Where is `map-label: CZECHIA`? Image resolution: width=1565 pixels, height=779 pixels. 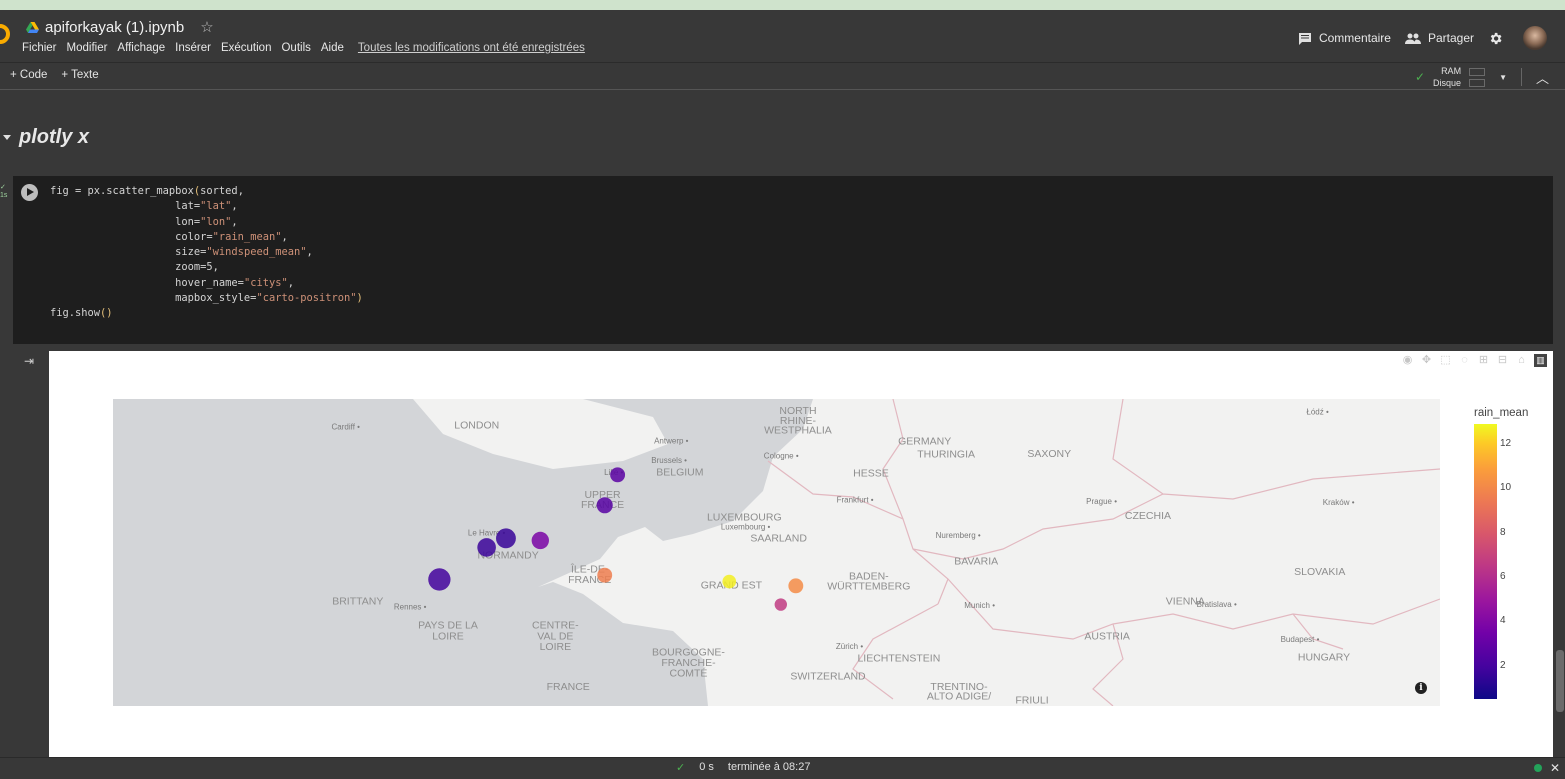
map-label: CZECHIA is located at coordinates (1148, 516).